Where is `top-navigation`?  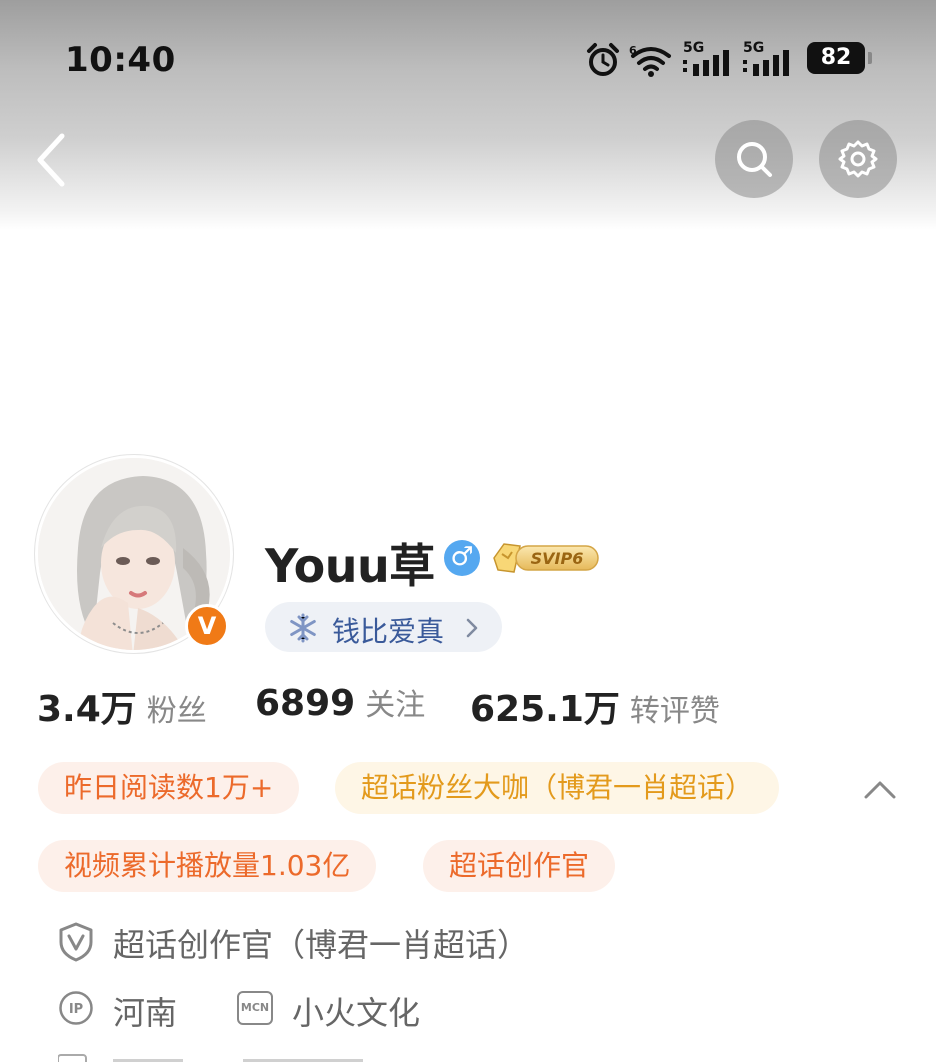 top-navigation is located at coordinates (468, 158).